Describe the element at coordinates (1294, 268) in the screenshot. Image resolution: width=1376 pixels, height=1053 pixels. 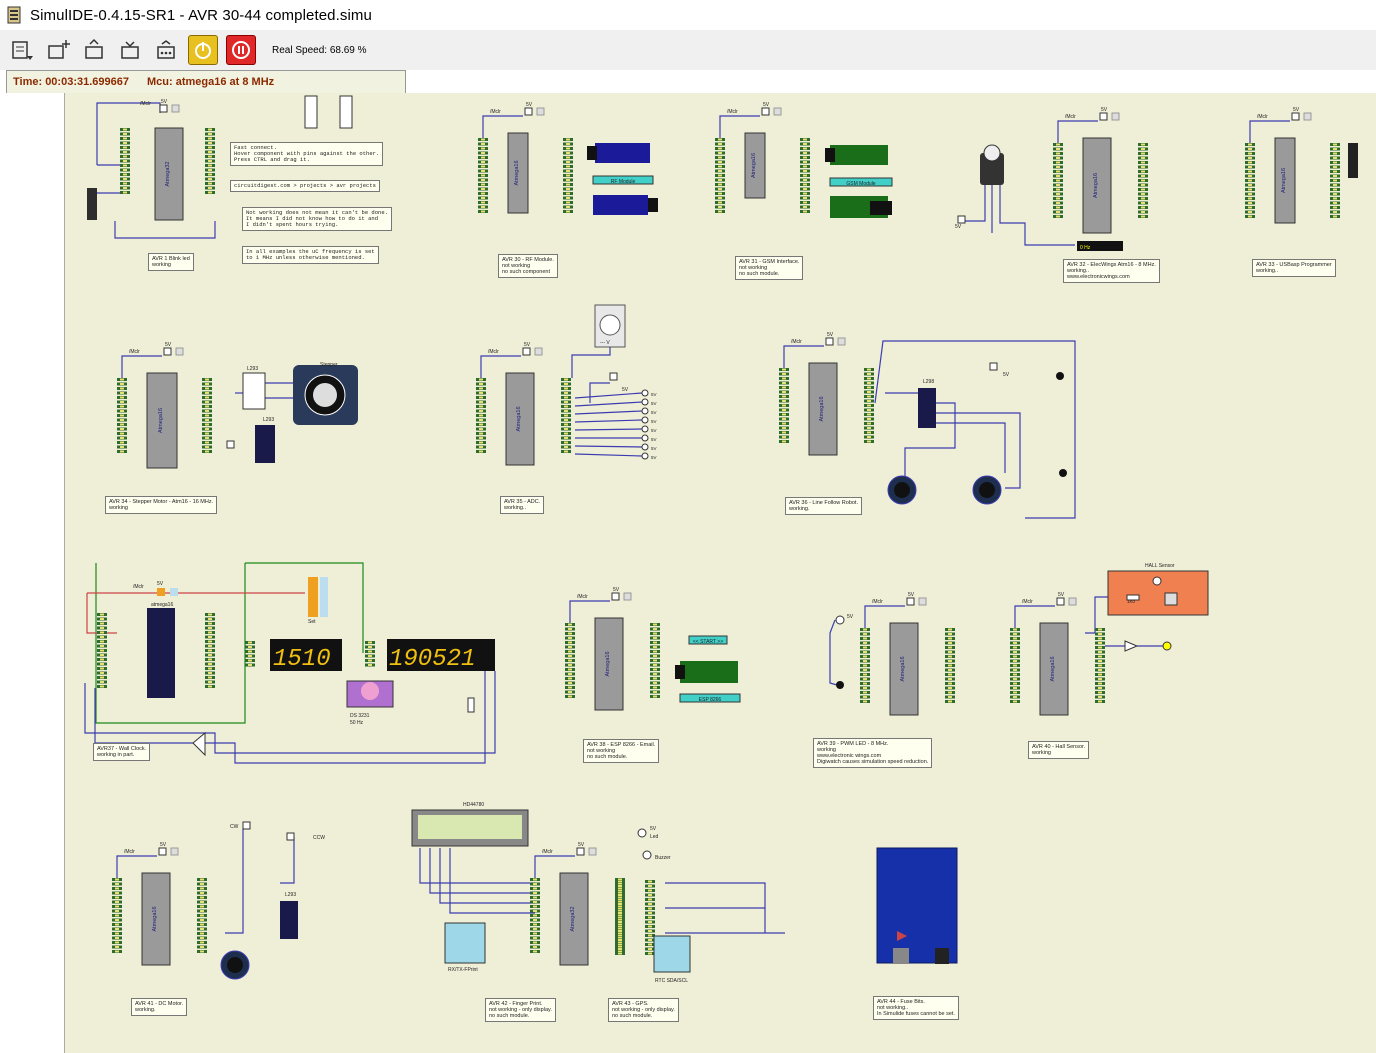
I see `note-avr33: AVR 33 - USBasp Programmer working..` at that location.